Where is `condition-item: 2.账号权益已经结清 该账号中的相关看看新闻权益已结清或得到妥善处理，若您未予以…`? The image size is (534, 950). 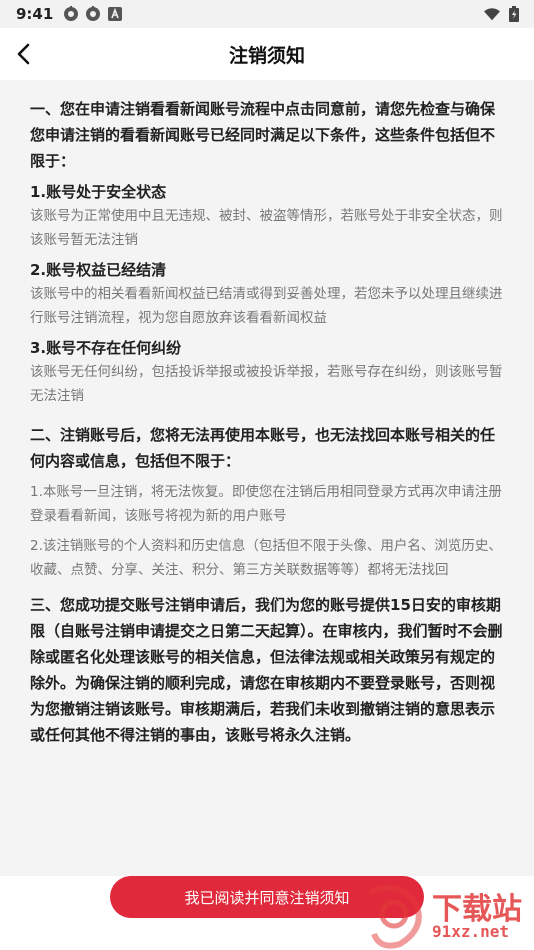 condition-item: 2.账号权益已经结清 该账号中的相关看看新闻权益已结清或得到妥善处理，若您未予以… is located at coordinates (268, 294).